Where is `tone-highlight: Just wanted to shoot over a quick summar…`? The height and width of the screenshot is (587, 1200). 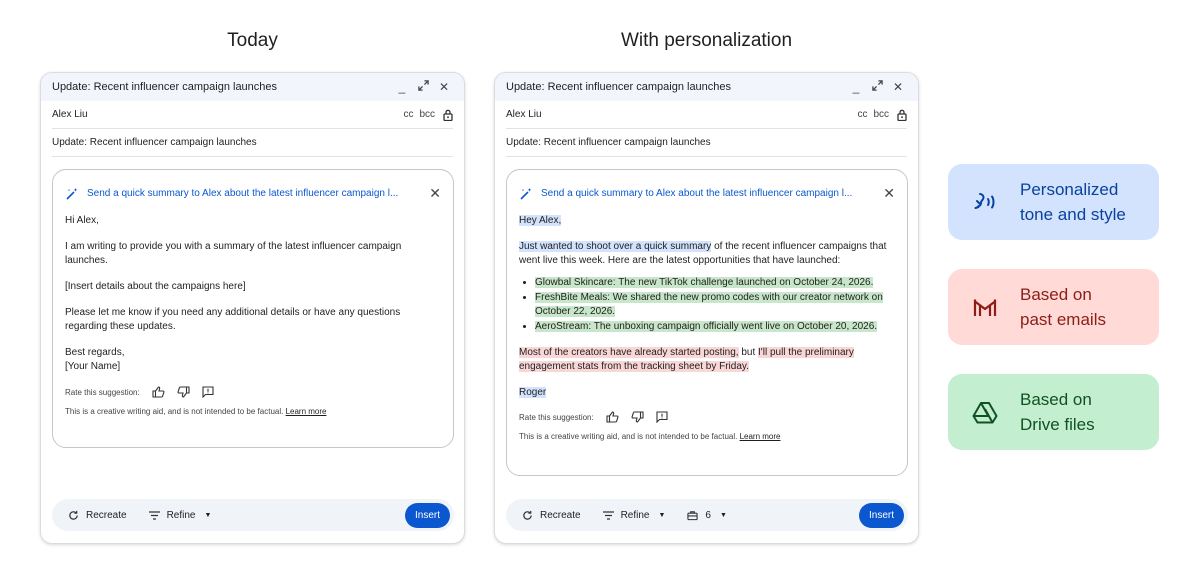
tone-highlight: Just wanted to shoot over a quick summar… is located at coordinates (615, 246).